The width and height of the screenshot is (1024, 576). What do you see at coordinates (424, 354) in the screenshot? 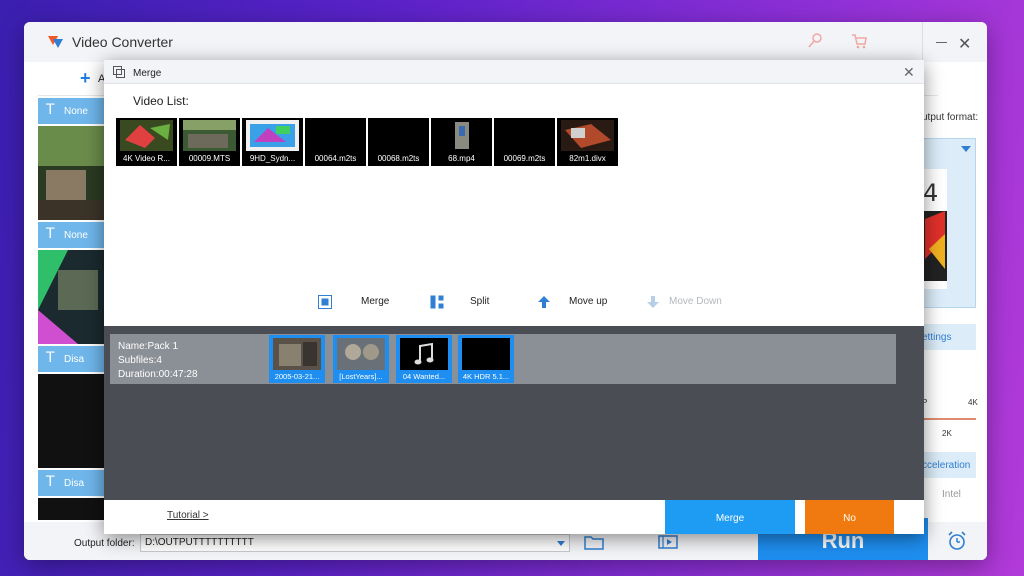
I see `music-note-icon` at bounding box center [424, 354].